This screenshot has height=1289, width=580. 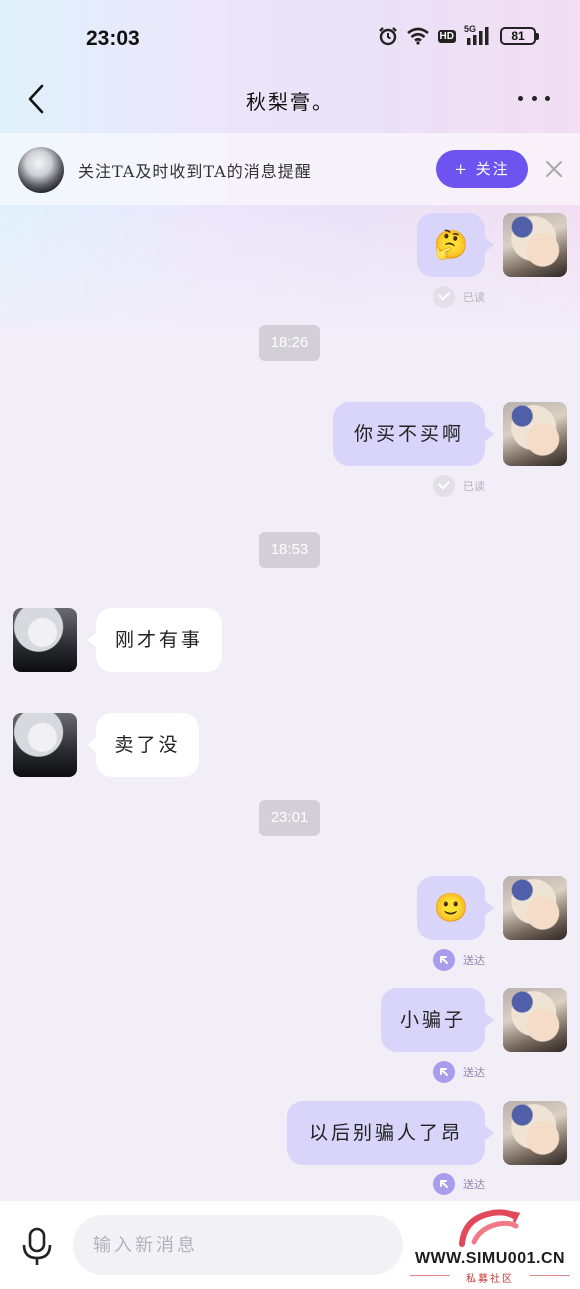 What do you see at coordinates (154, 640) in the screenshot?
I see `message-bubble-received: 刚才有事` at bounding box center [154, 640].